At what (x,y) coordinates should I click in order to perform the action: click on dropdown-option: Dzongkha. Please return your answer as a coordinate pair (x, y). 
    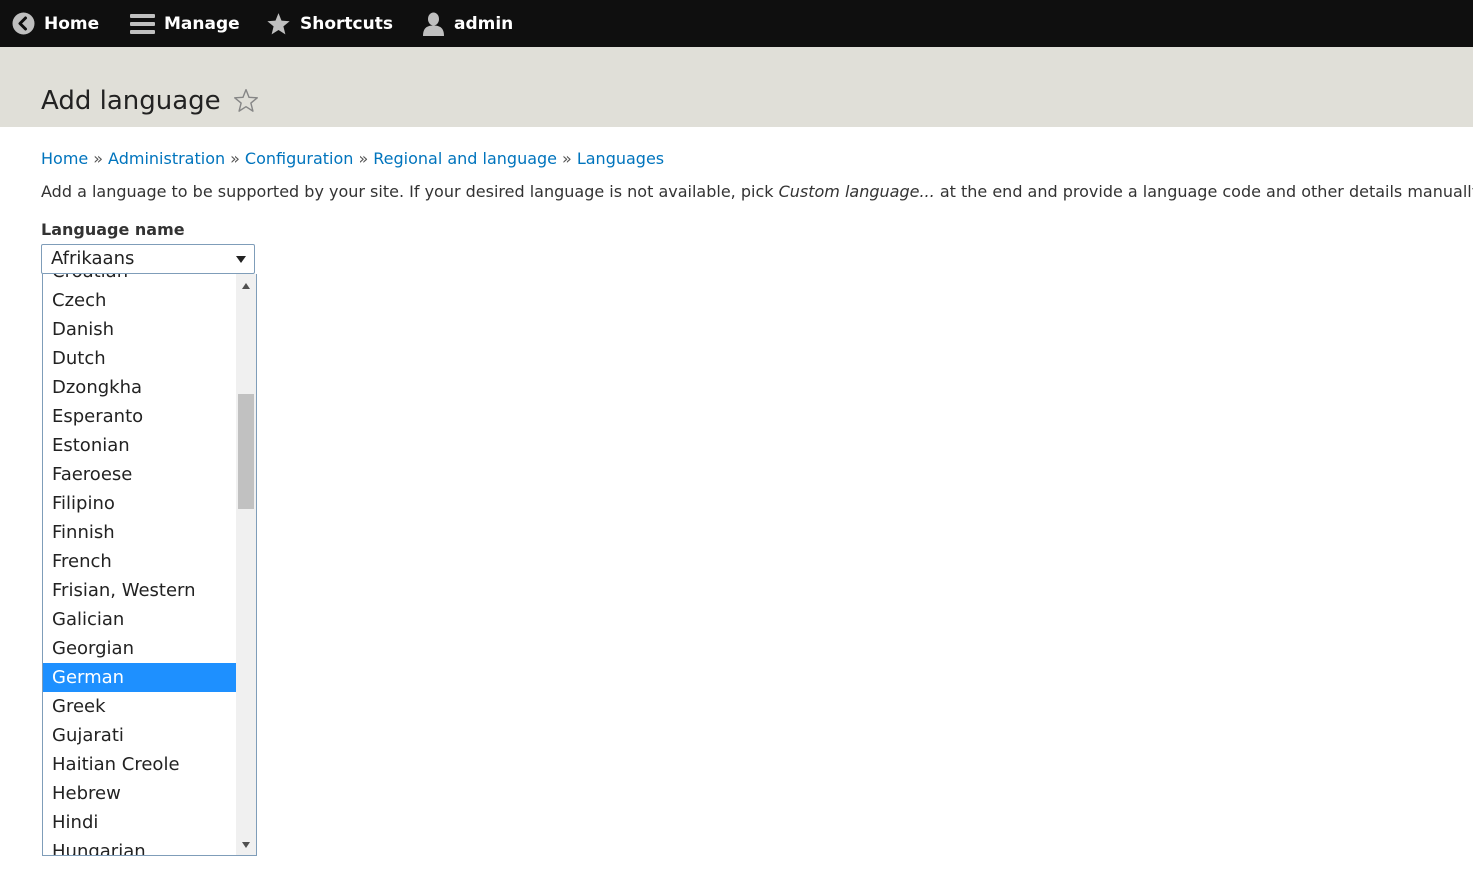
    Looking at the image, I should click on (139, 387).